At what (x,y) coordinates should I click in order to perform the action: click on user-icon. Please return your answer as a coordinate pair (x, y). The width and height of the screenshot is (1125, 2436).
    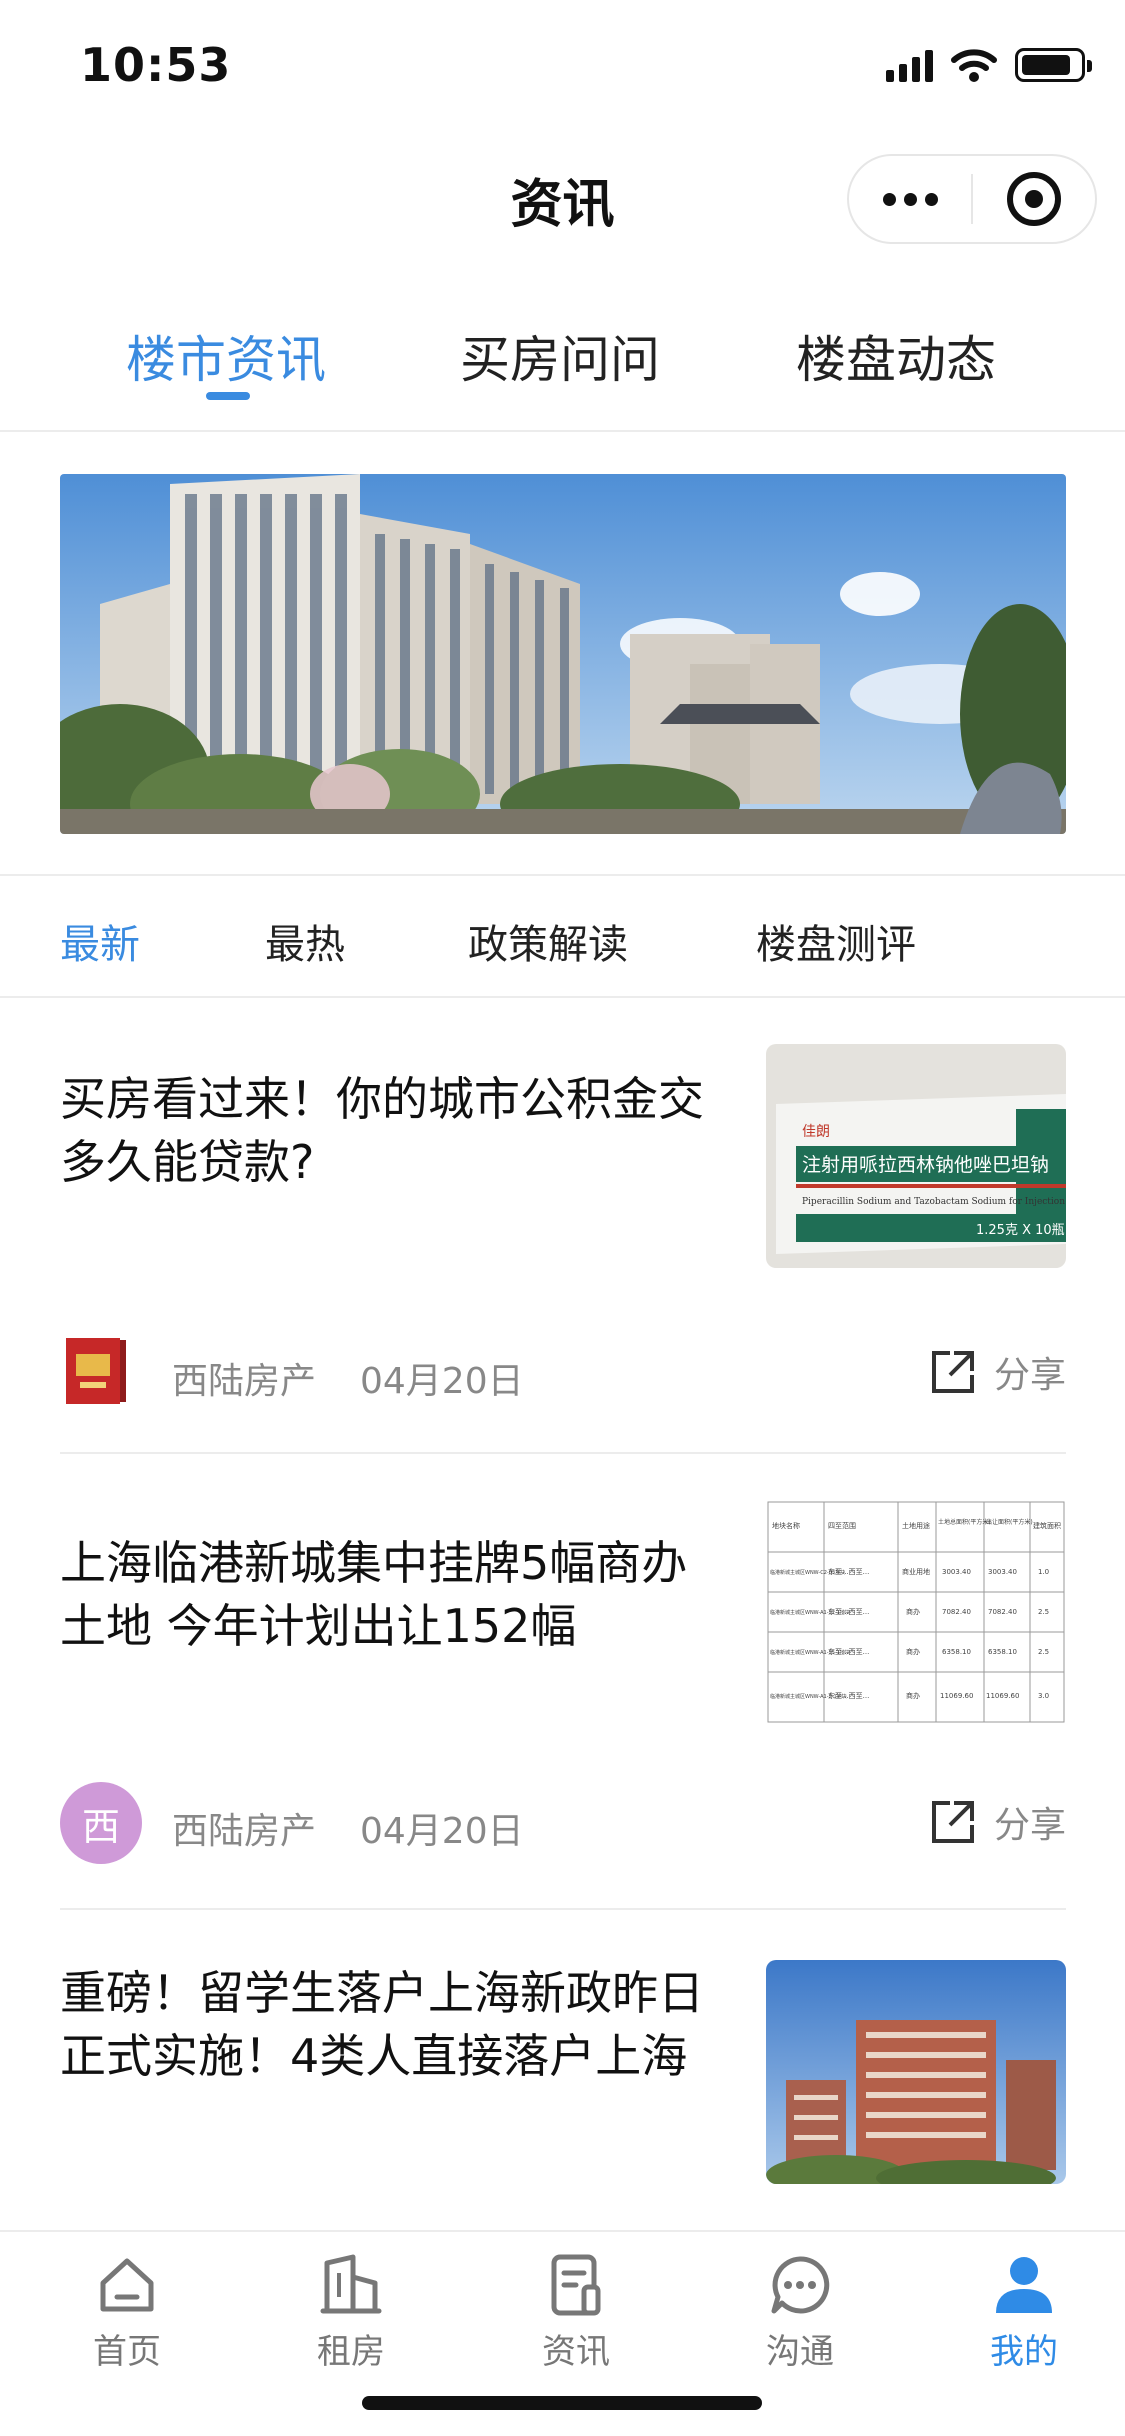
    Looking at the image, I should click on (1024, 2285).